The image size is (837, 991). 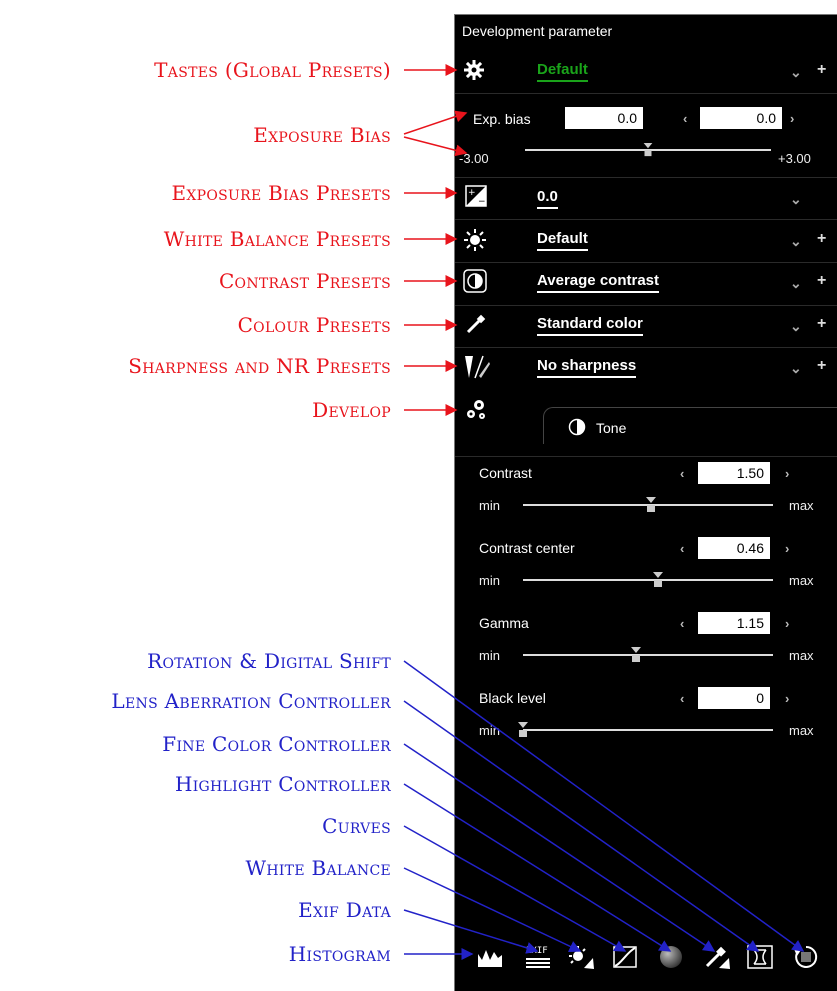 I want to click on connector-rotation, so click(x=604, y=806).